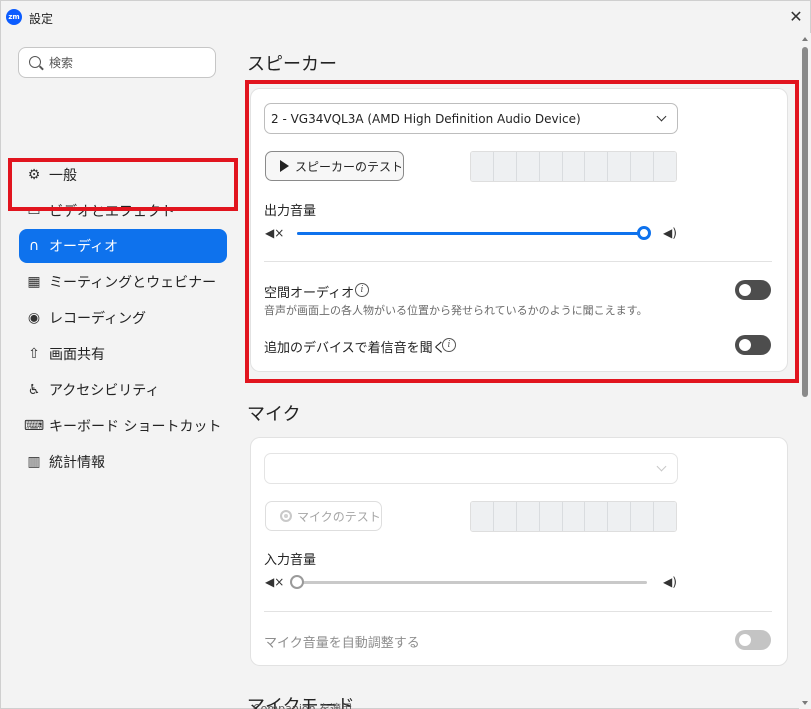  I want to click on sidebar-item-statistics: ▥ 統計情報, so click(123, 462).